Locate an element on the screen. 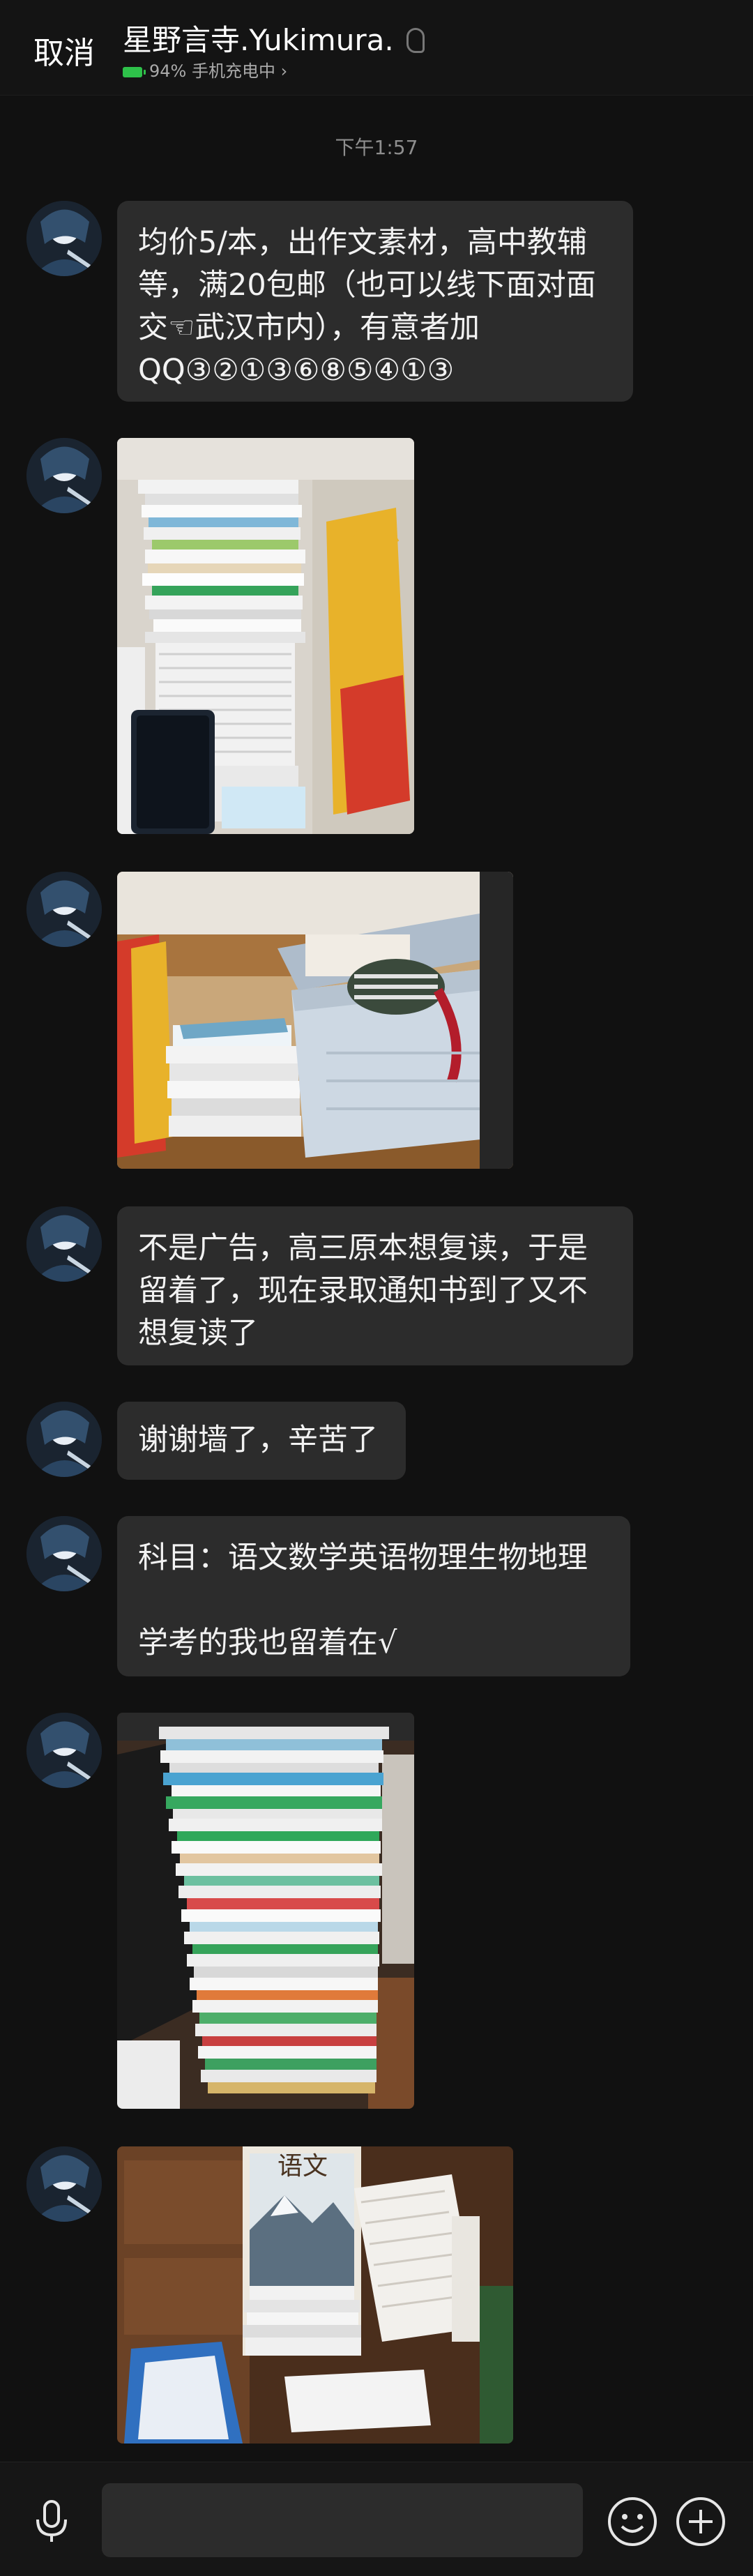 This screenshot has width=753, height=2576. message-line: 不是广告，高三原本想复读，于是 is located at coordinates (363, 1248).